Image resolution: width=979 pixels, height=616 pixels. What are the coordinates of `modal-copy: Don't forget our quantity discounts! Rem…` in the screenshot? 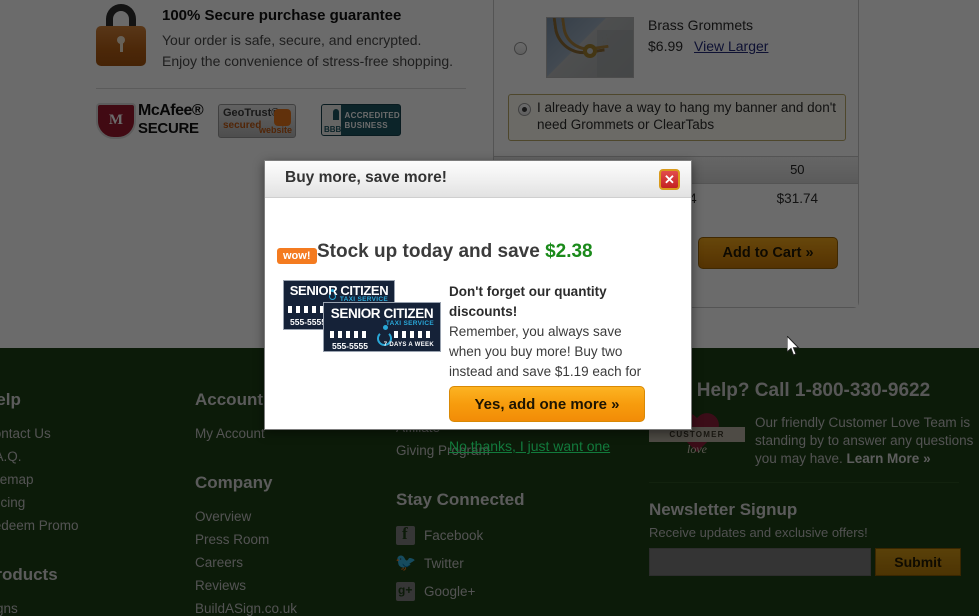 It's located at (549, 342).